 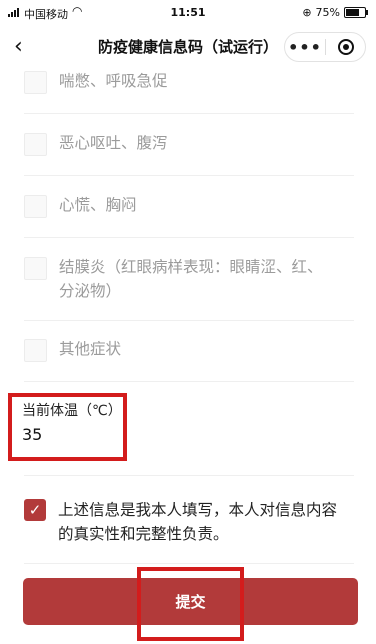 I want to click on battery-icon, so click(x=356, y=12).